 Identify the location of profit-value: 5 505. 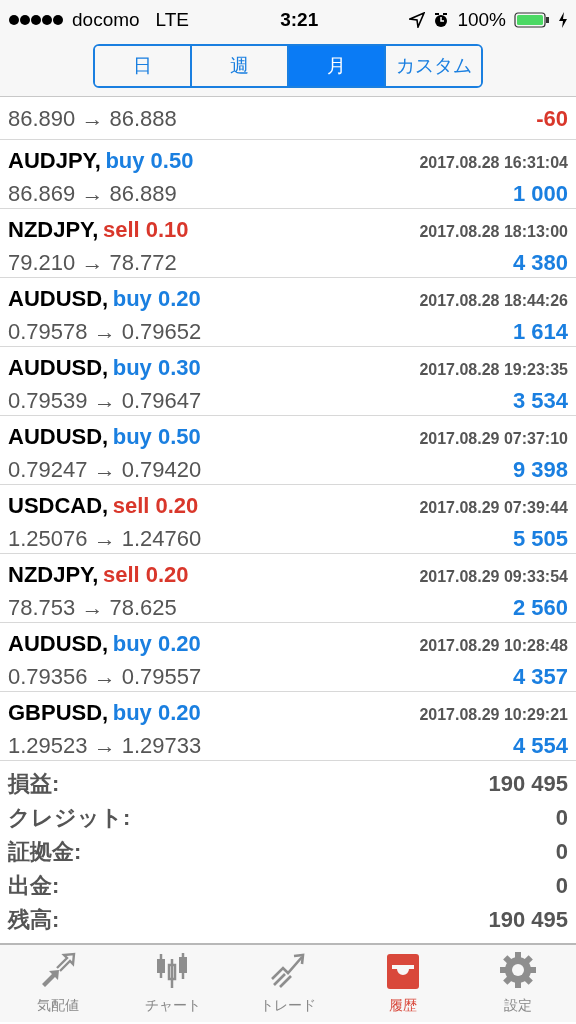
(540, 539).